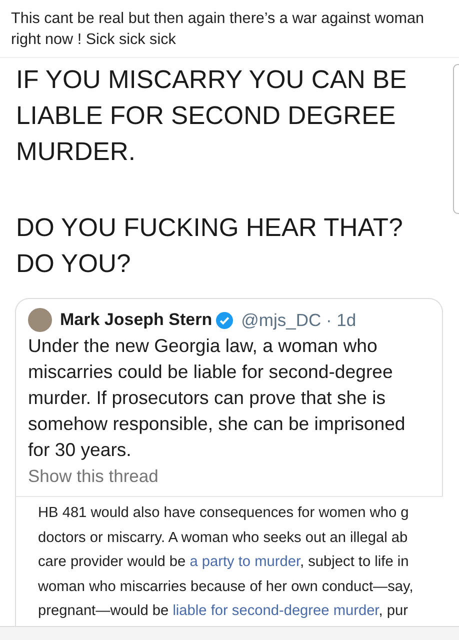 The height and width of the screenshot is (640, 459). Describe the element at coordinates (93, 476) in the screenshot. I see `show-thread-link: Show this thread` at that location.